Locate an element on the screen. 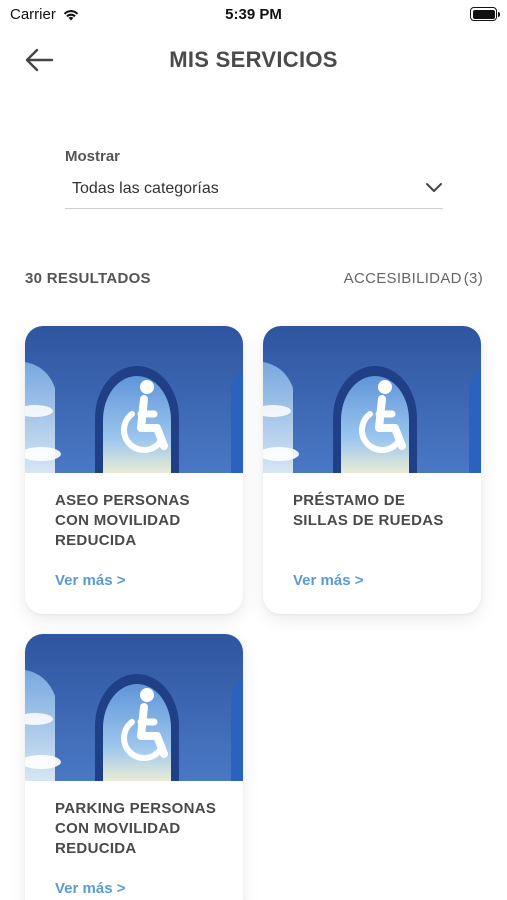 This screenshot has height=900, width=507. category-filter-tag: ACCESIBILIDAD (3) is located at coordinates (413, 278).